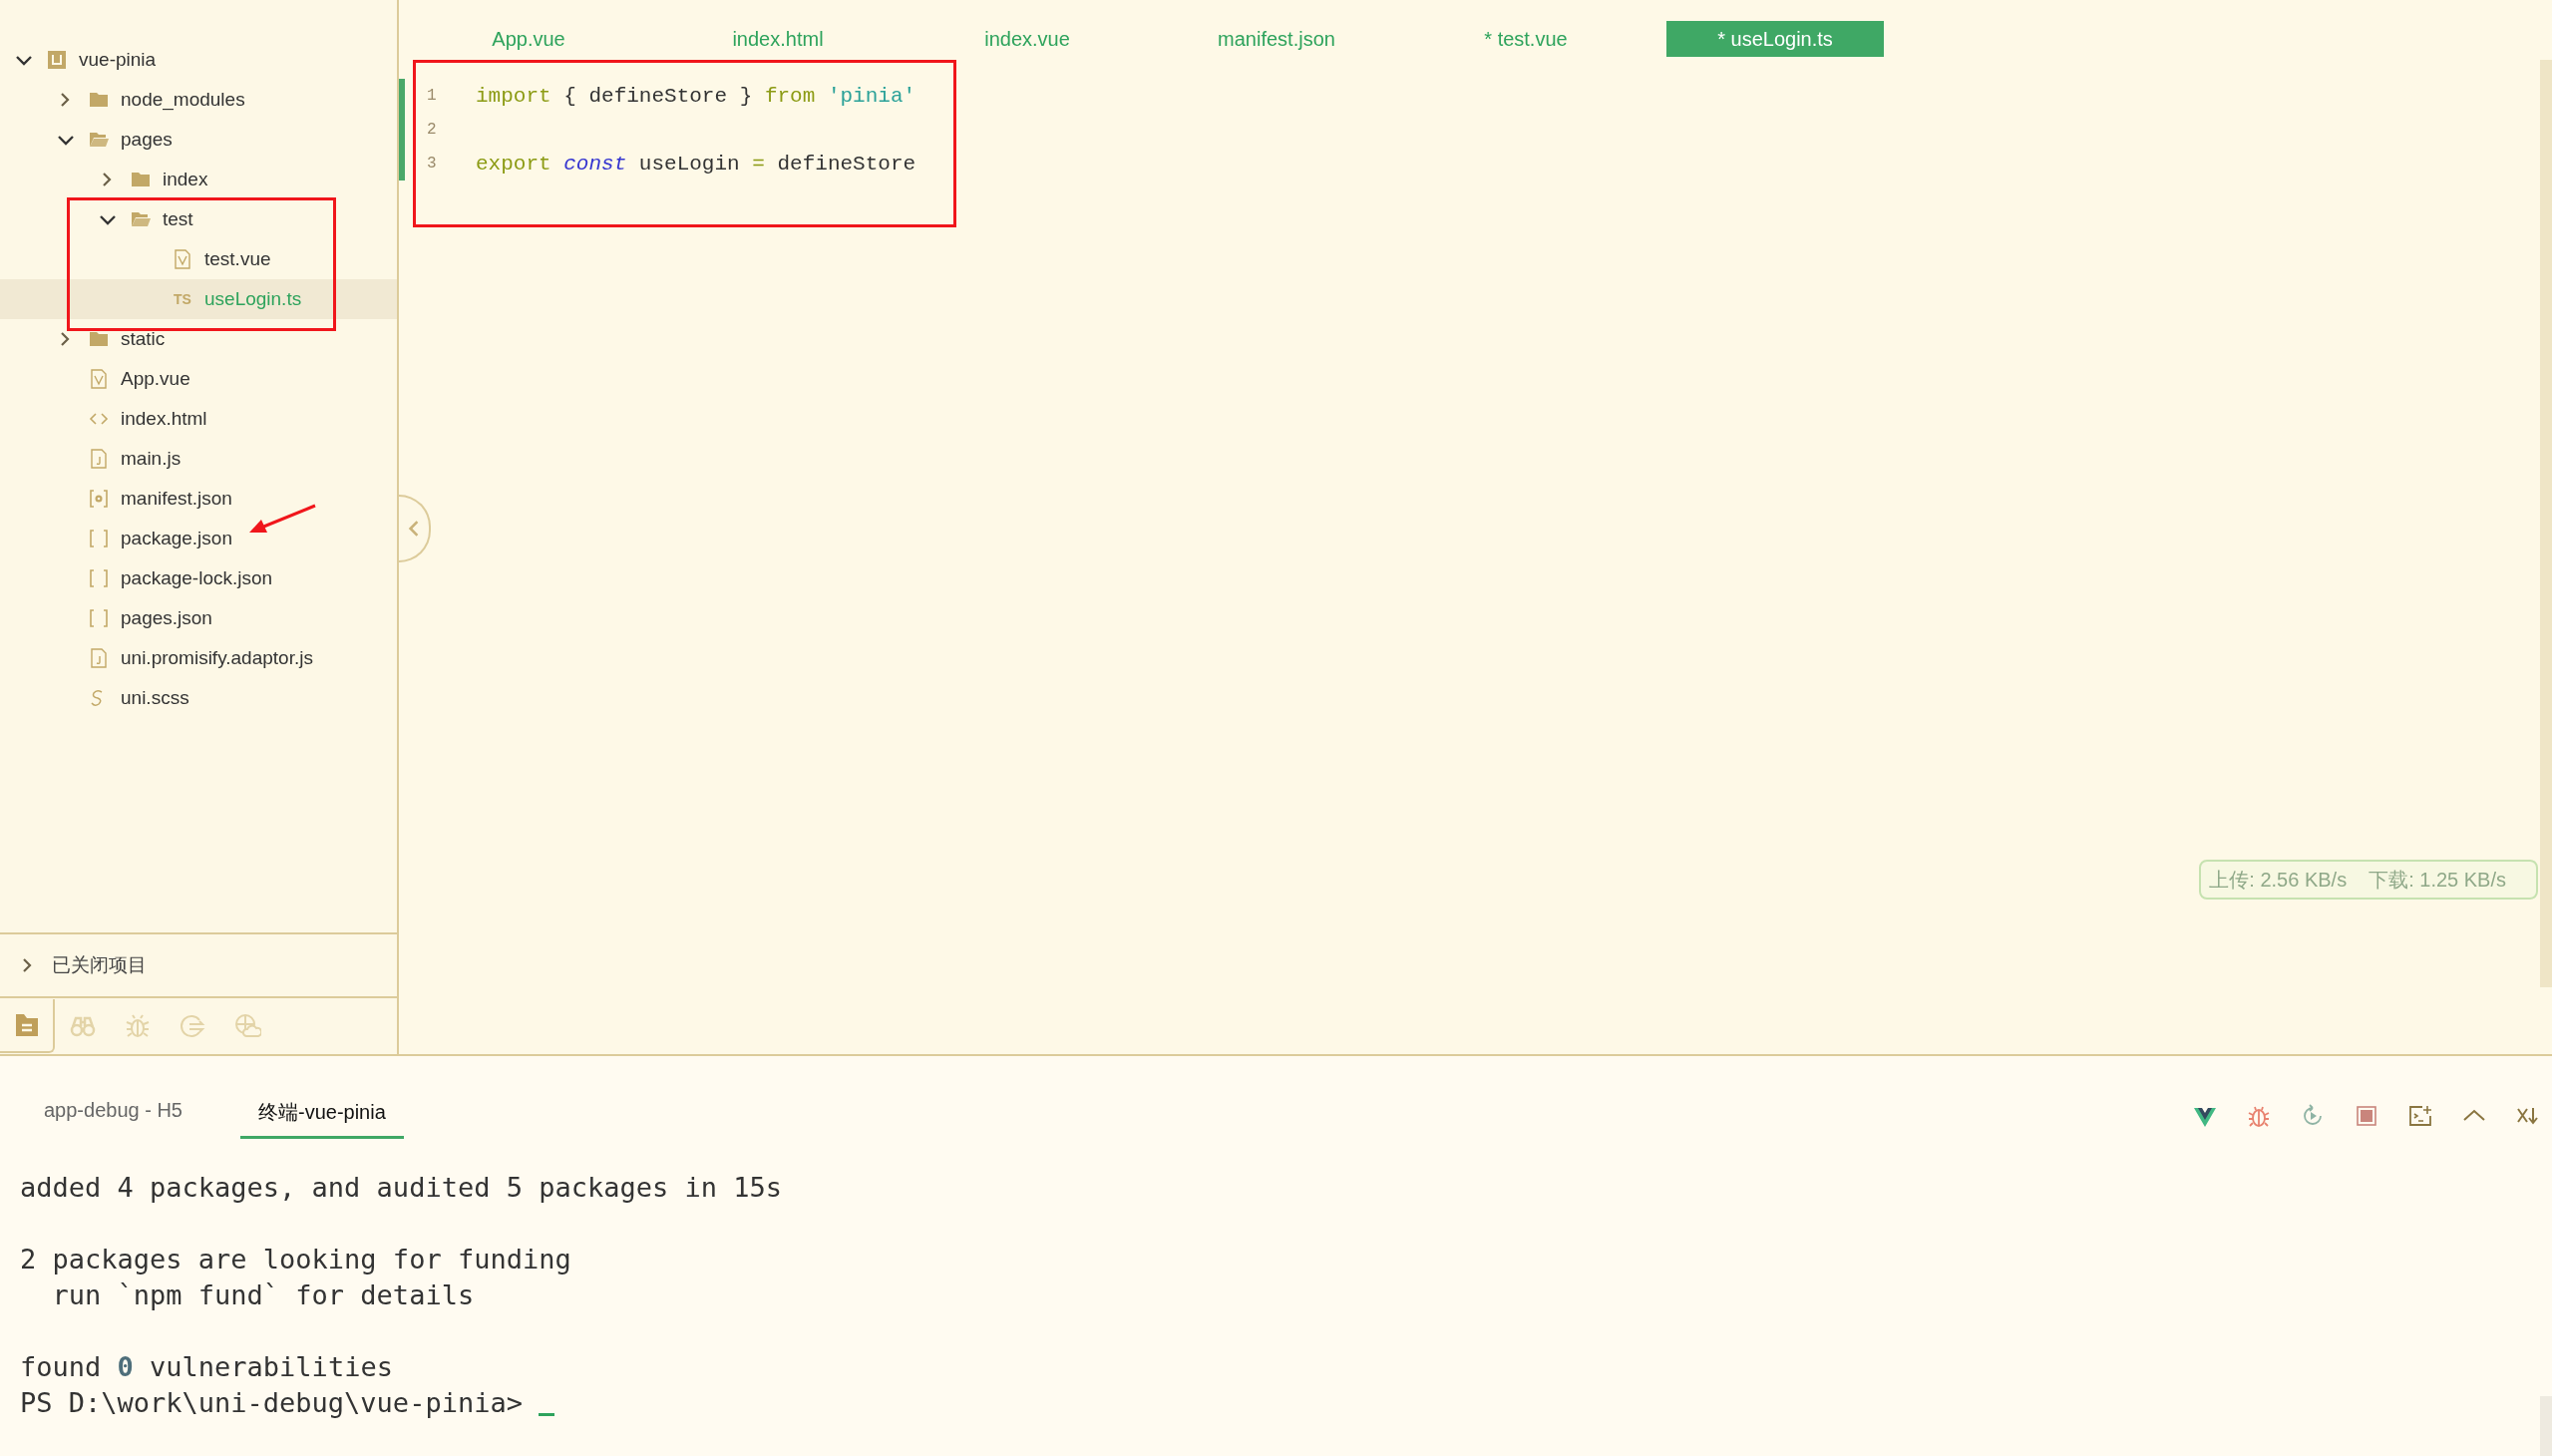 The height and width of the screenshot is (1456, 2552). What do you see at coordinates (99, 965) in the screenshot?
I see `section-label: 已关闭项目` at bounding box center [99, 965].